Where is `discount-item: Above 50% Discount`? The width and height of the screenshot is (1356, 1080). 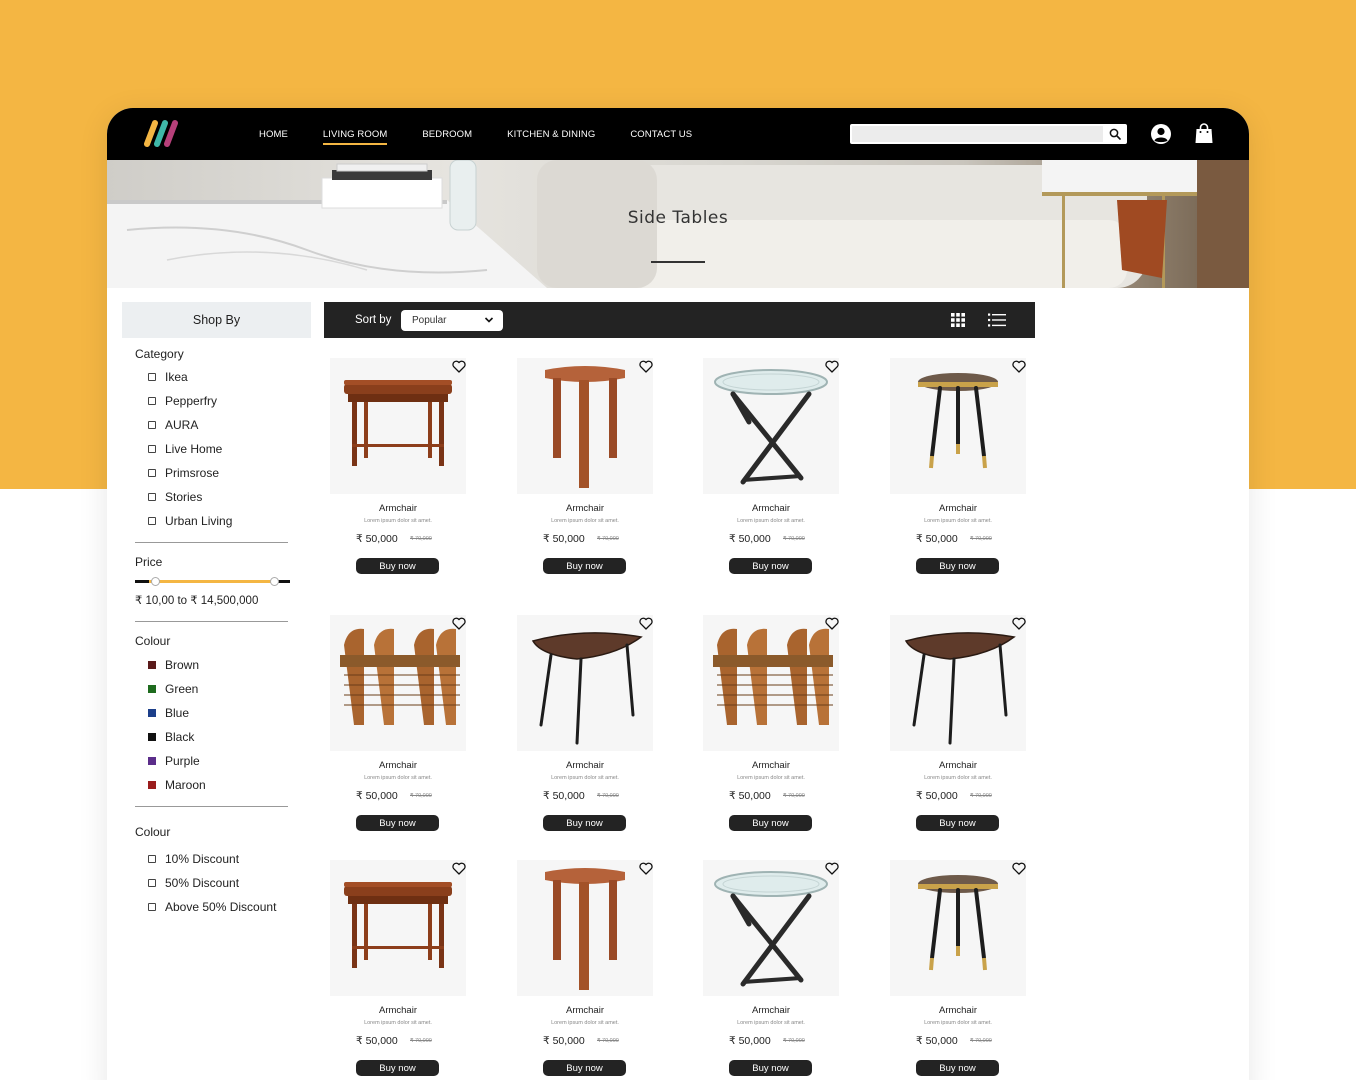
discount-item: Above 50% Discount is located at coordinates (229, 907).